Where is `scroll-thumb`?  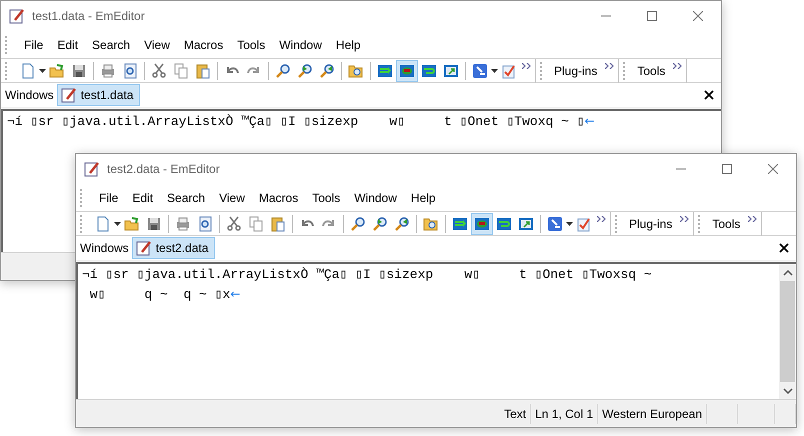 scroll-thumb is located at coordinates (787, 331).